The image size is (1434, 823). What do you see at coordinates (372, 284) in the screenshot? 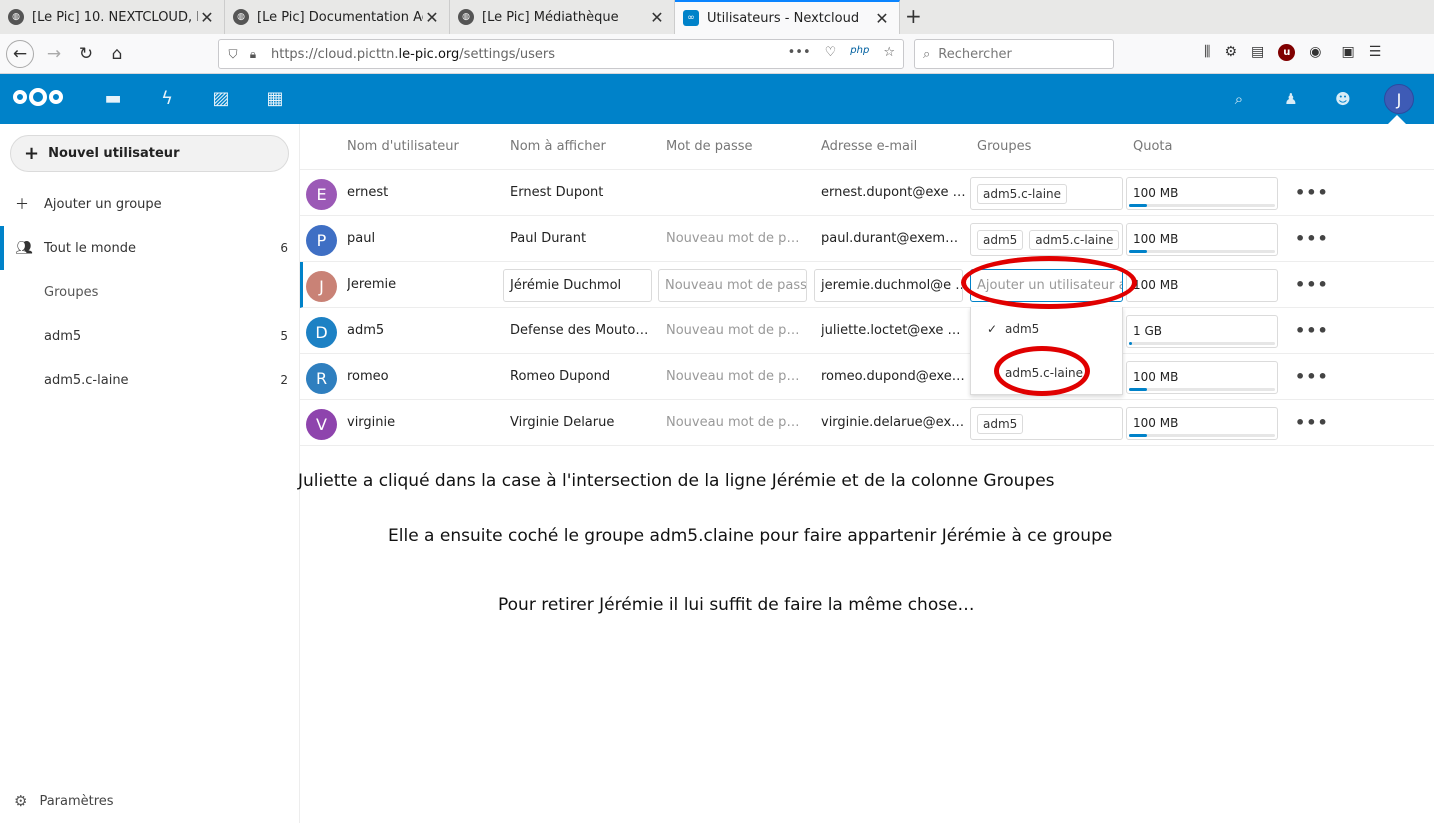
I see `username: Jeremie` at bounding box center [372, 284].